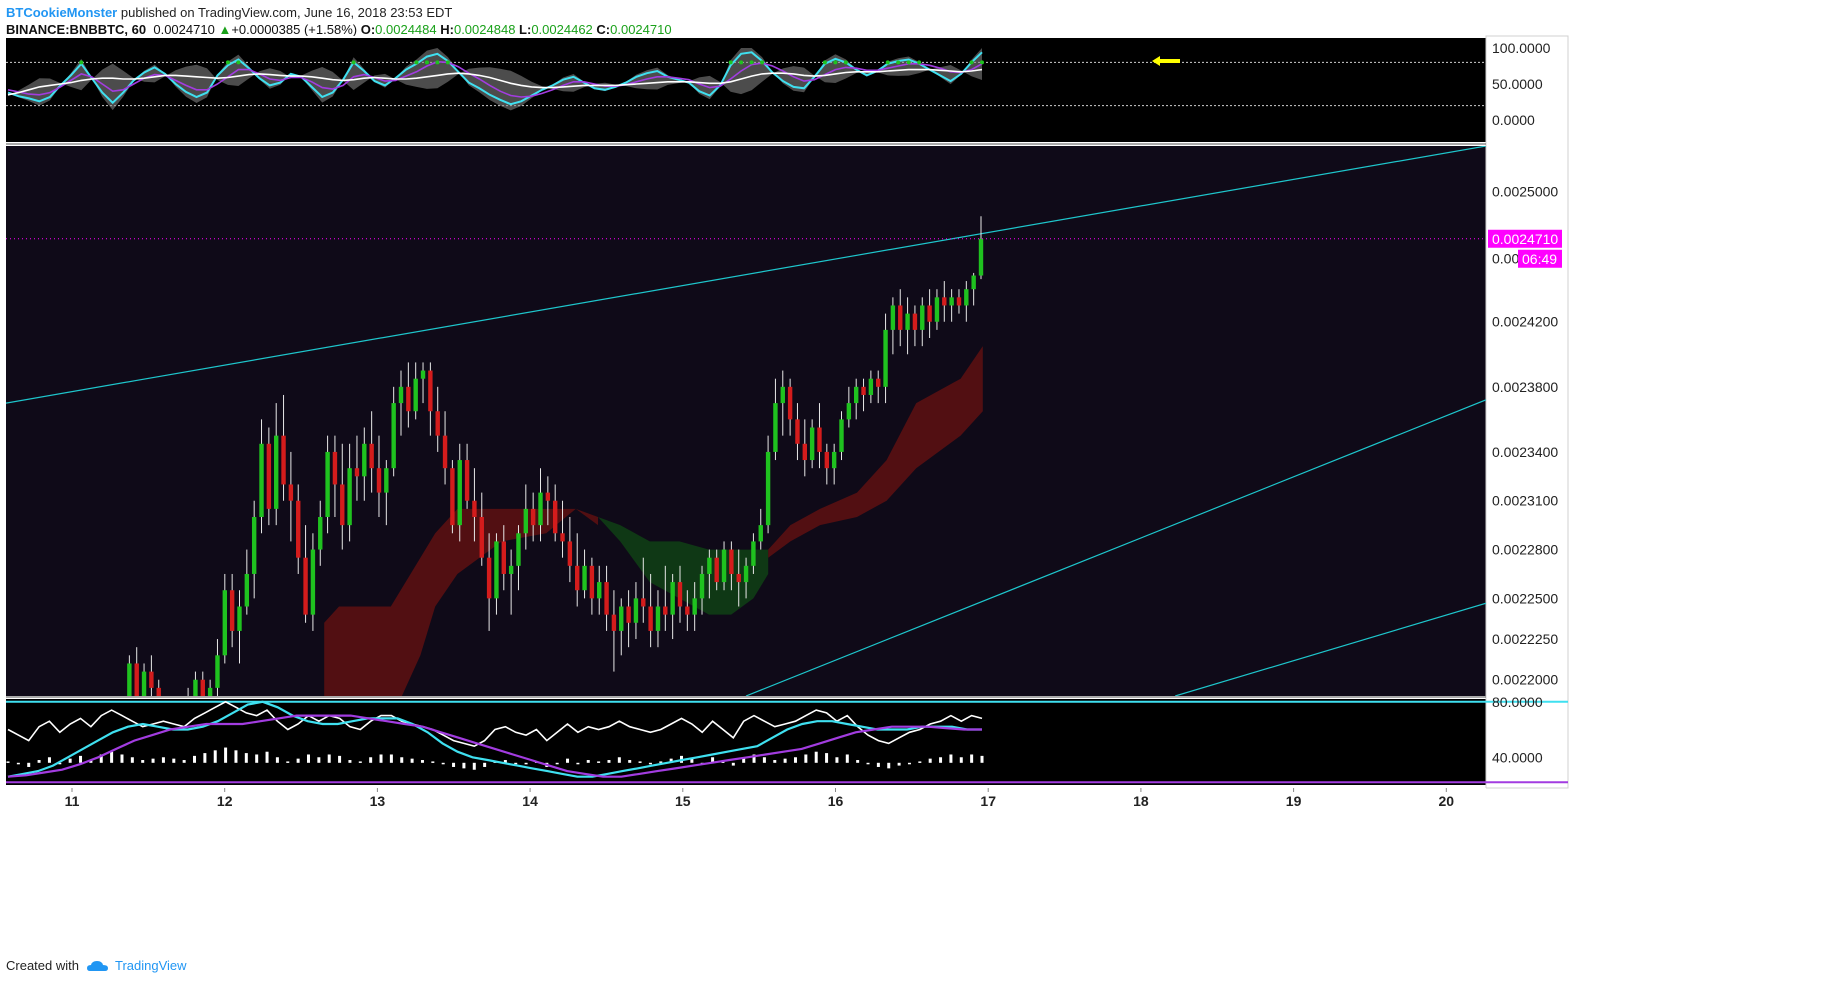 This screenshot has width=1828, height=984. What do you see at coordinates (1525, 598) in the screenshot?
I see `price-axis-tick-label: 0.0022500` at bounding box center [1525, 598].